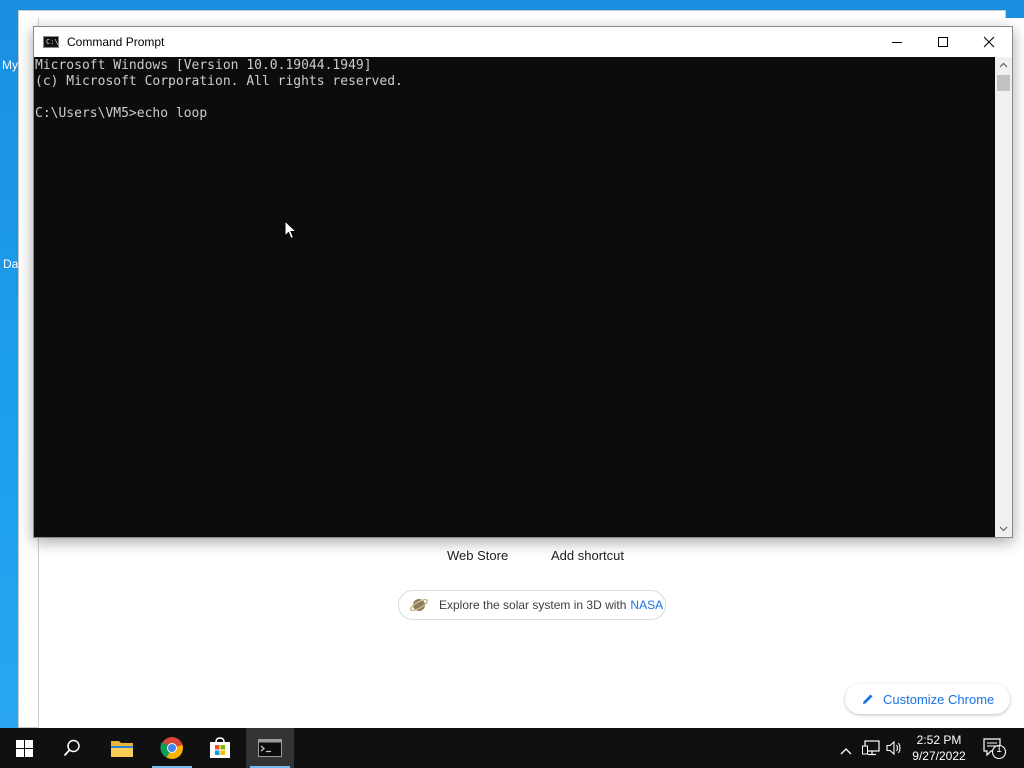  I want to click on scrollbar-thumb, so click(1003, 83).